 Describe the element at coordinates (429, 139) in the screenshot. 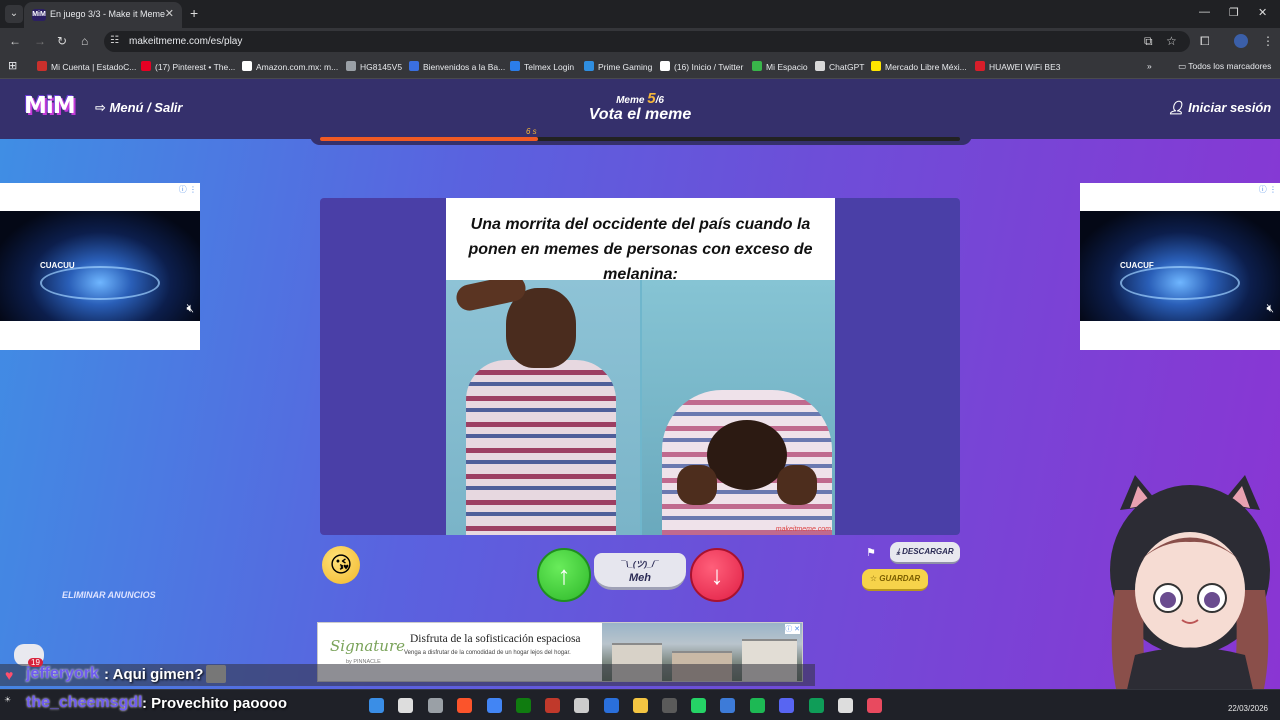

I see `timer-fill` at that location.